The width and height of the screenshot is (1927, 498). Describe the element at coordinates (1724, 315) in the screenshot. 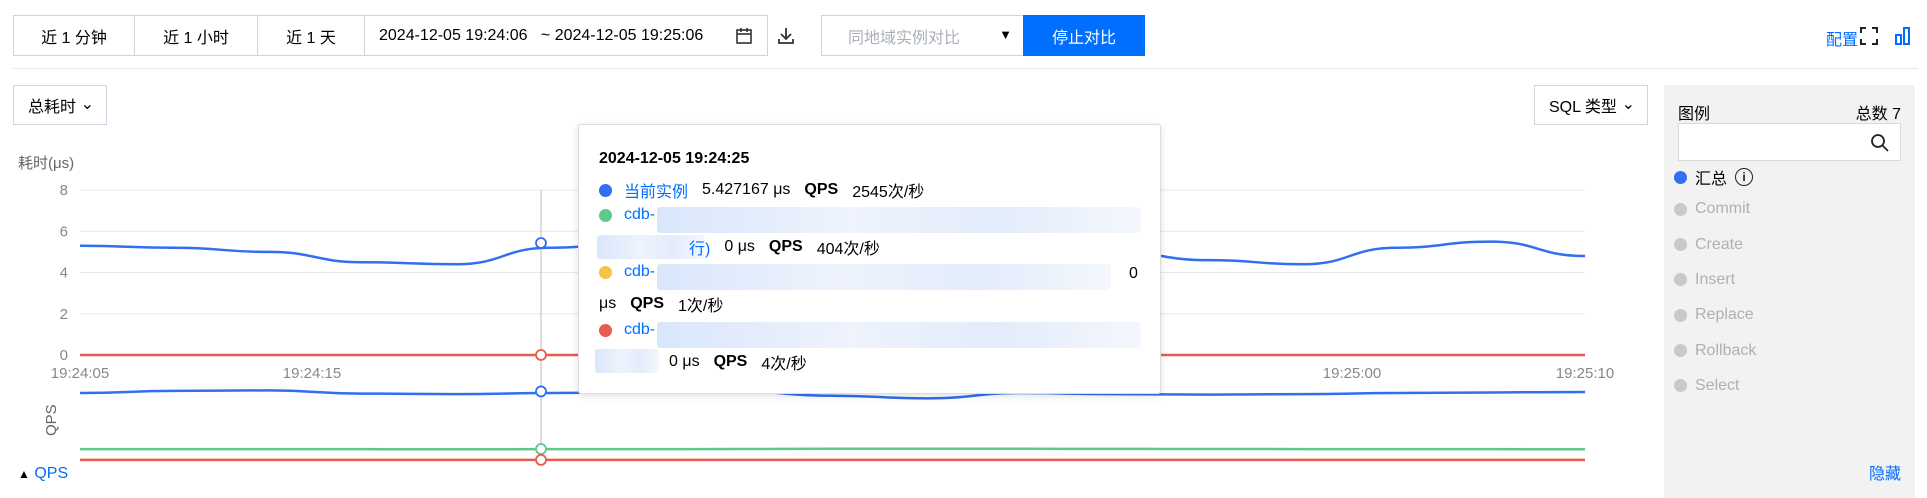

I see `legend-item-label: Replace` at that location.